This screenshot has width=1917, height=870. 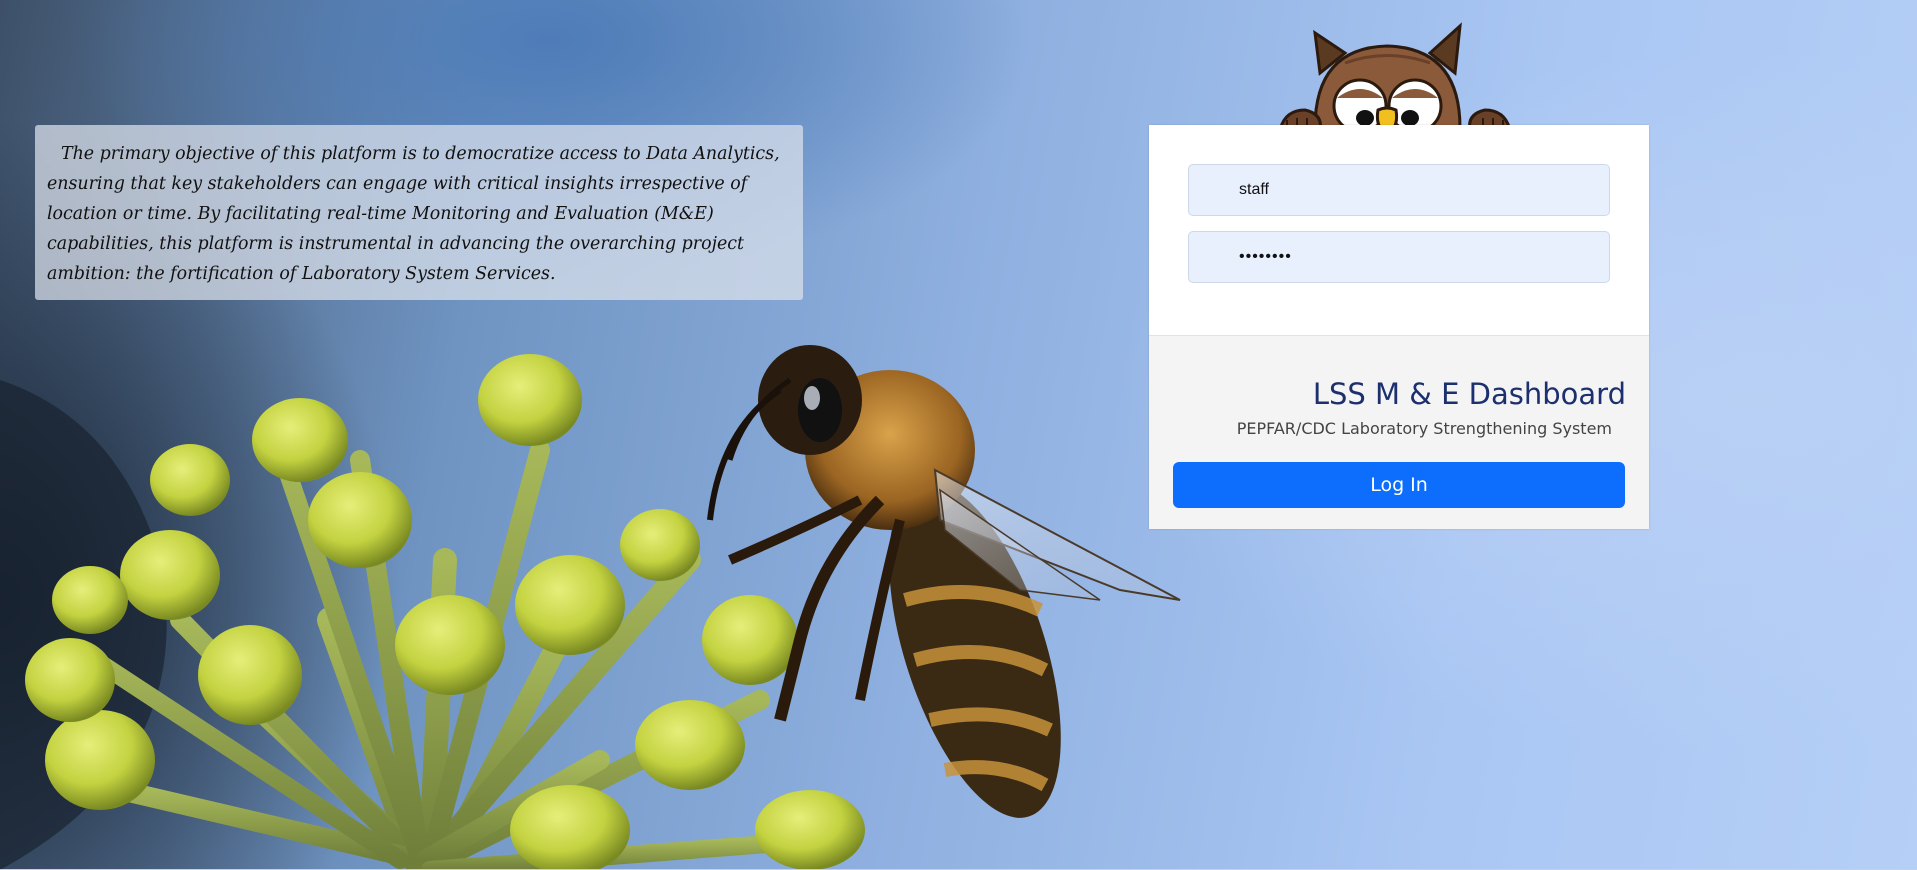 What do you see at coordinates (1399, 257) in the screenshot?
I see `password-field` at bounding box center [1399, 257].